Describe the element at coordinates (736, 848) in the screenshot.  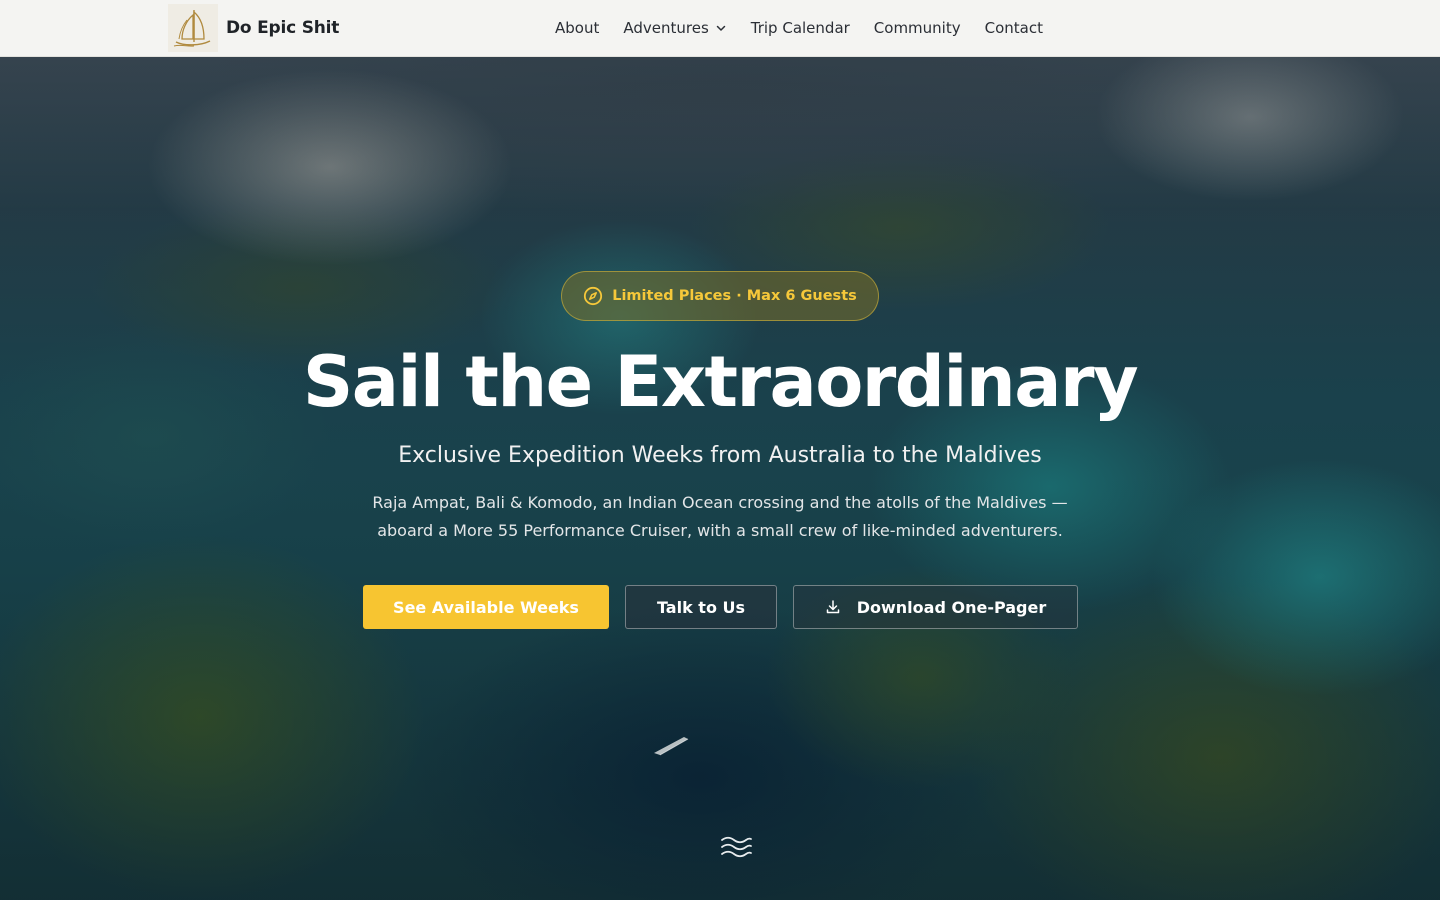
I see `waves-icon` at that location.